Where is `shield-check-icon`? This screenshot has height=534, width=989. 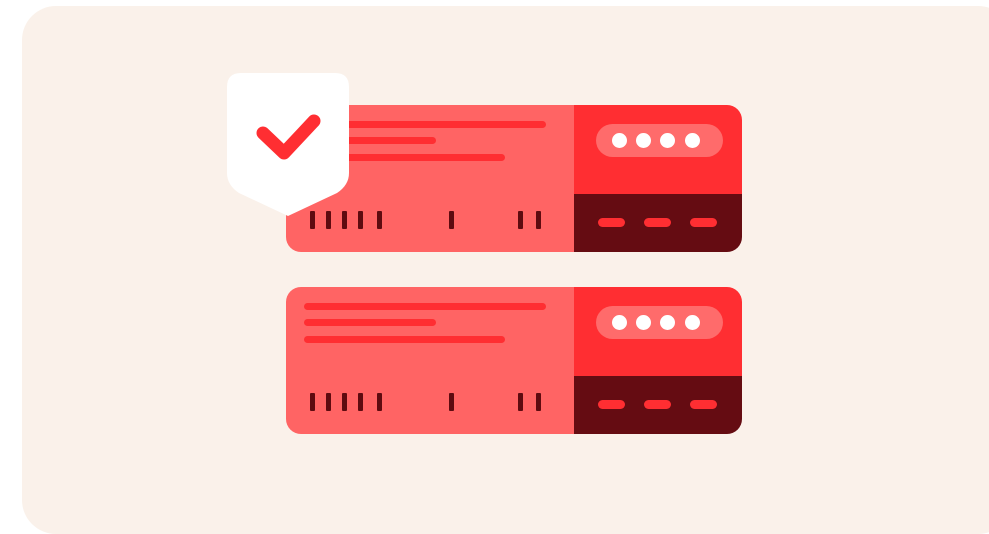 shield-check-icon is located at coordinates (288, 144).